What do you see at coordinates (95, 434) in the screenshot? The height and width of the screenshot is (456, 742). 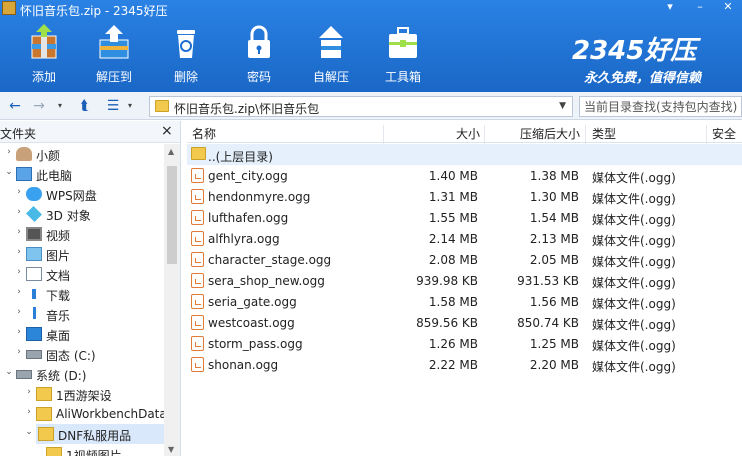 I see `tree-item: ⌄ DNF私服用品` at bounding box center [95, 434].